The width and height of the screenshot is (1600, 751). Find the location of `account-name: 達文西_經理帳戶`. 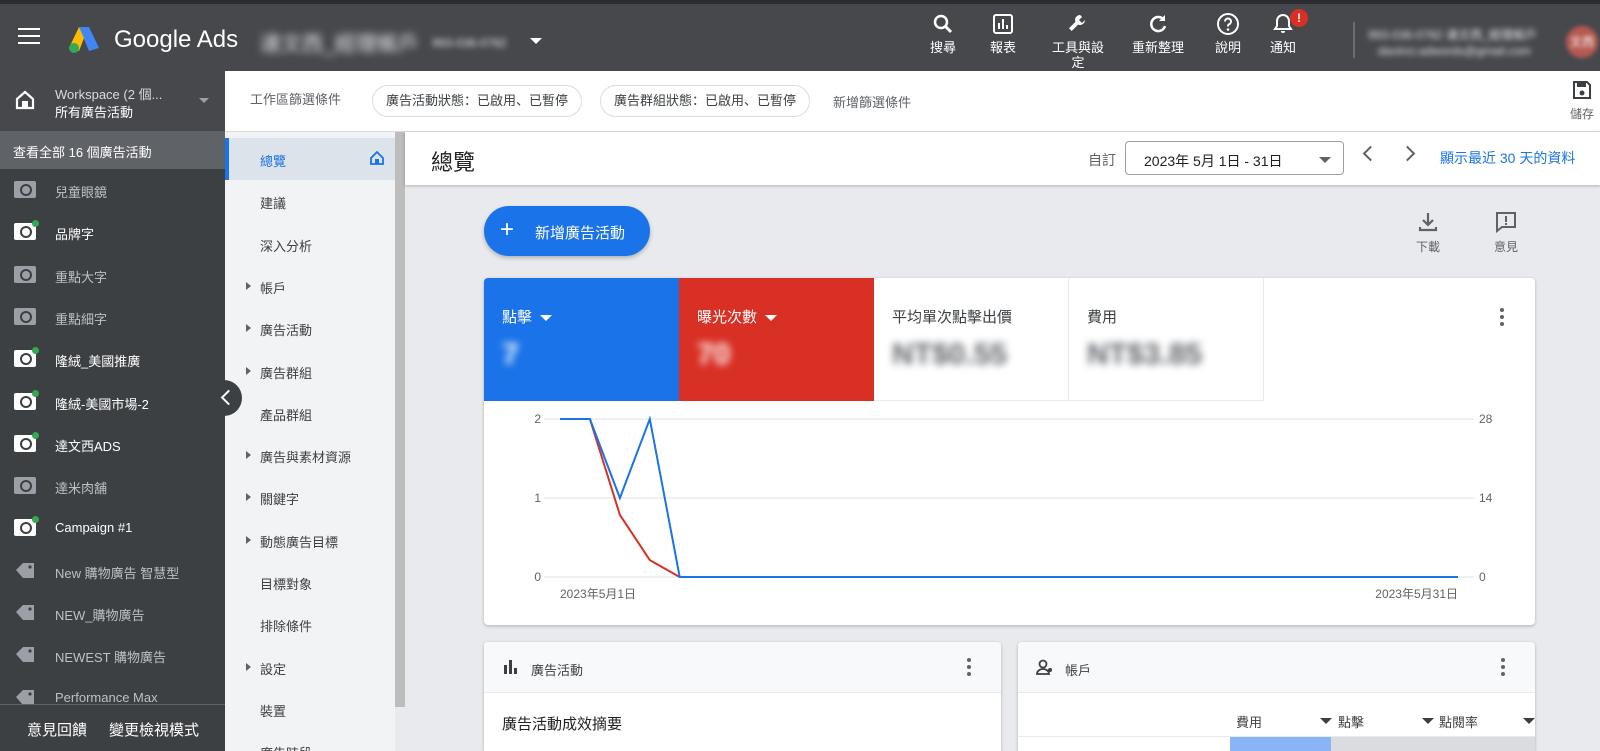

account-name: 達文西_經理帳戶 is located at coordinates (339, 43).